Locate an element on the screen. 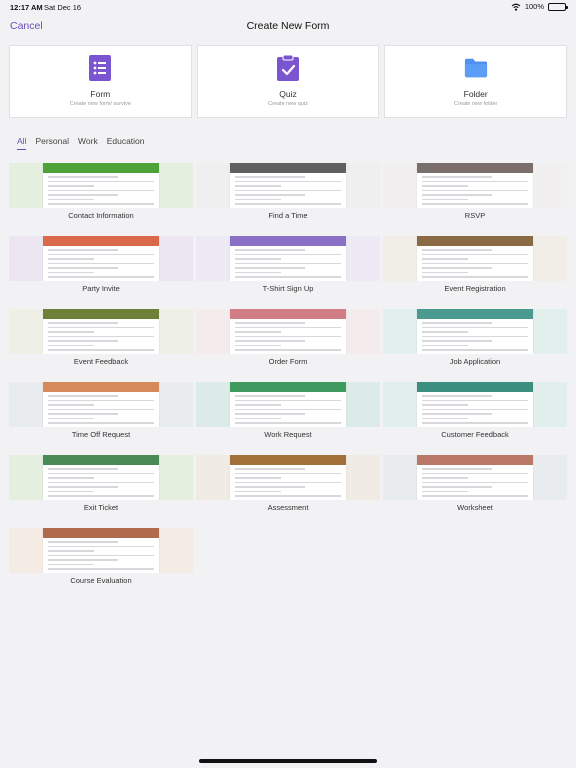 This screenshot has height=768, width=576. navigation-bar: Cancel Create New Form is located at coordinates (288, 27).